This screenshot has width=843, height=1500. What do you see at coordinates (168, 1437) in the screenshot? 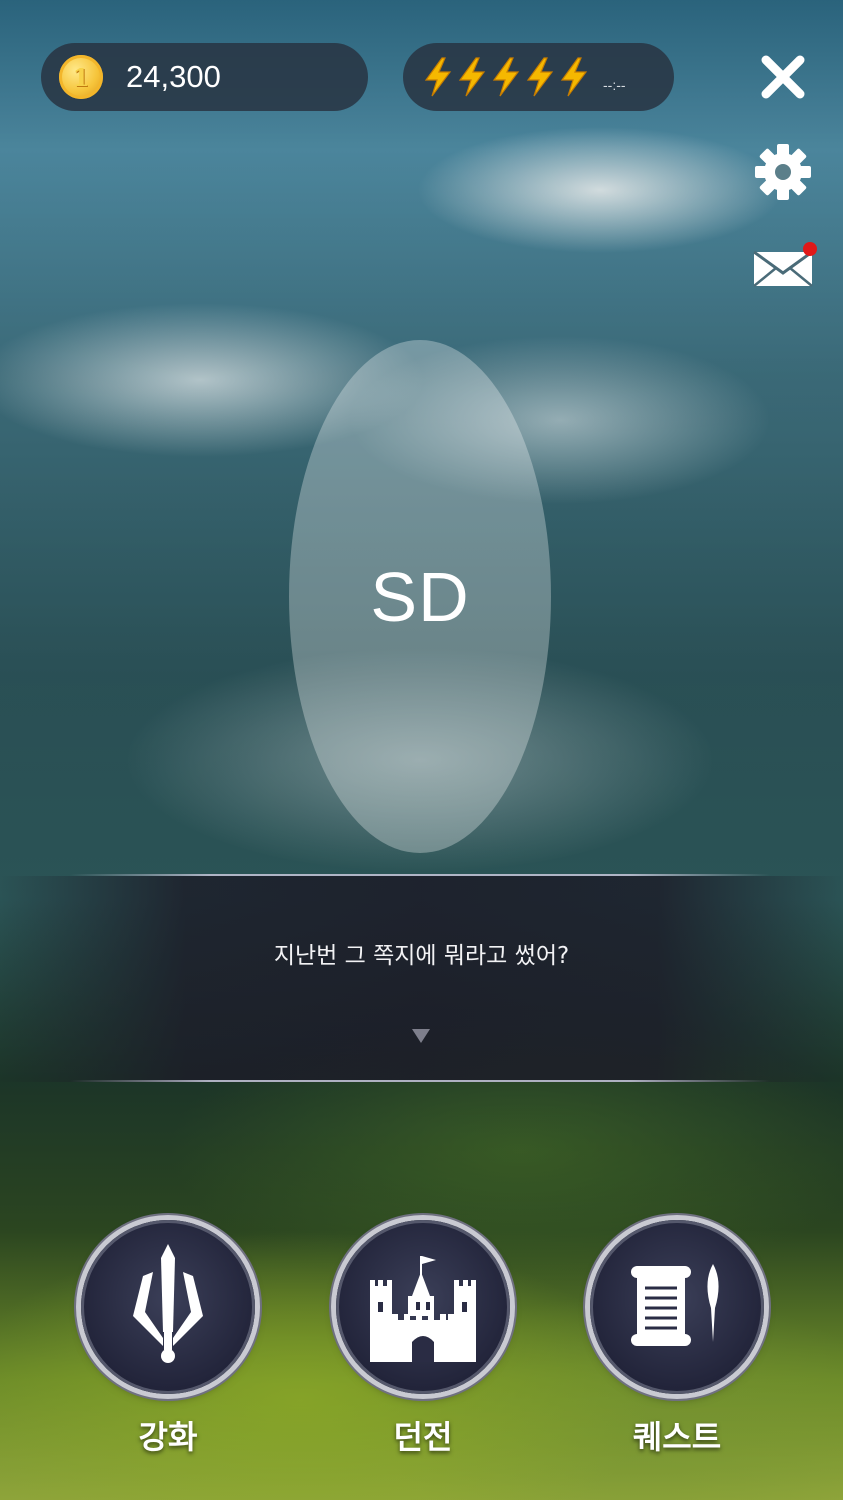
I see `upgrade-label: 강화` at bounding box center [168, 1437].